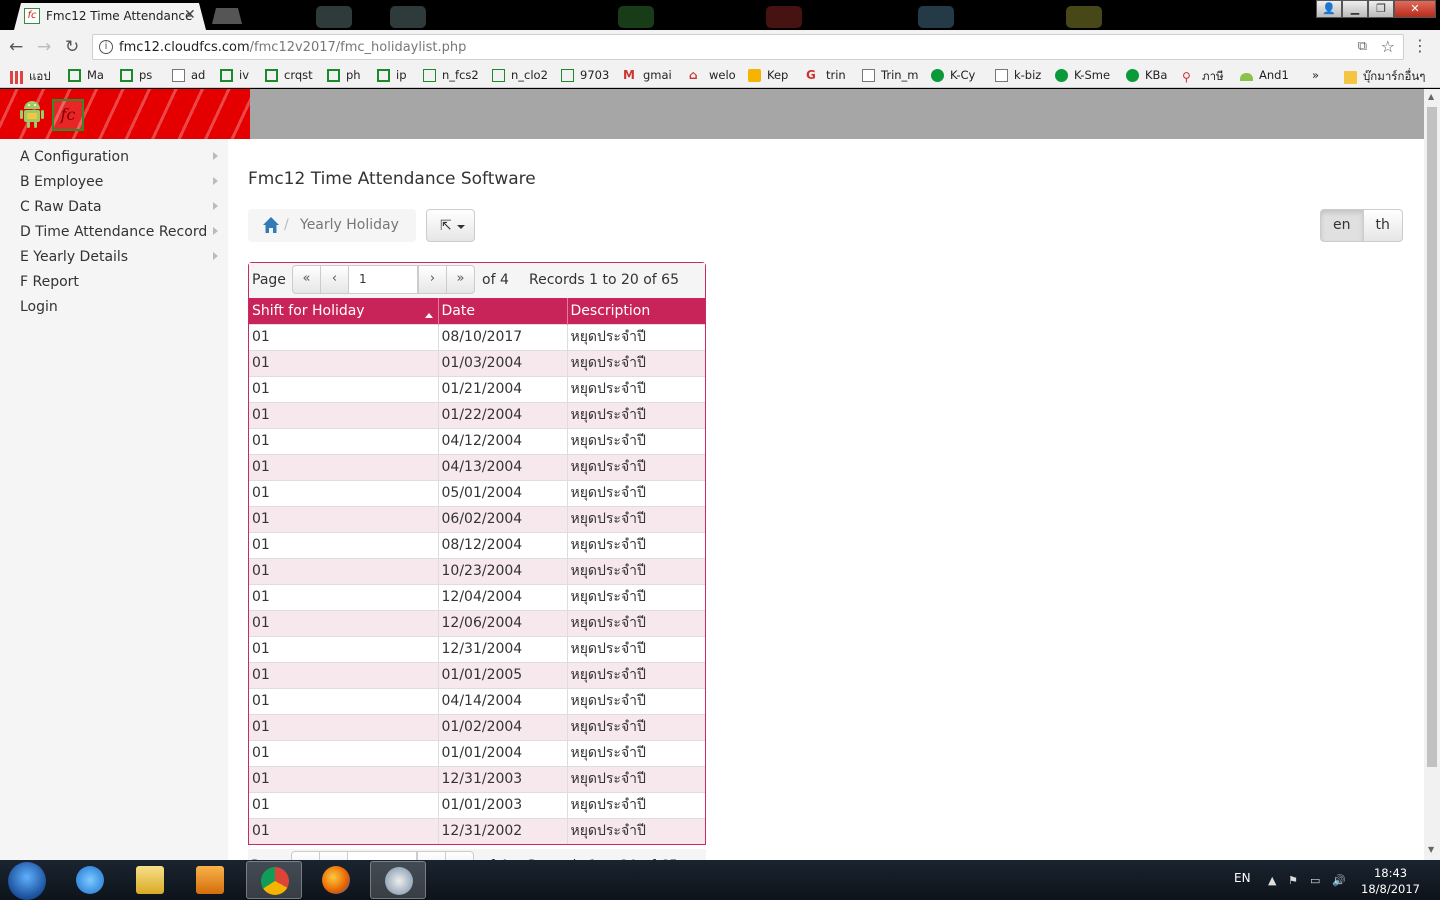 This screenshot has width=1440, height=900. What do you see at coordinates (1355, 9) in the screenshot?
I see `minimize-icon: ▁` at bounding box center [1355, 9].